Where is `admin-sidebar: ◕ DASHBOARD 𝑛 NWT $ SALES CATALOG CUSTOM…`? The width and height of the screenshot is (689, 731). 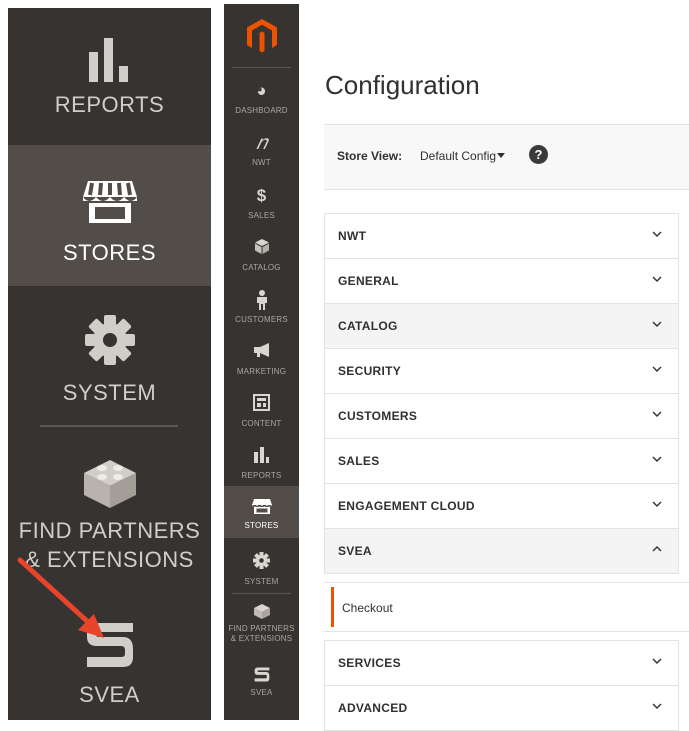 admin-sidebar: ◕ DASHBOARD 𝑛 NWT $ SALES CATALOG CUSTOM… is located at coordinates (261, 362).